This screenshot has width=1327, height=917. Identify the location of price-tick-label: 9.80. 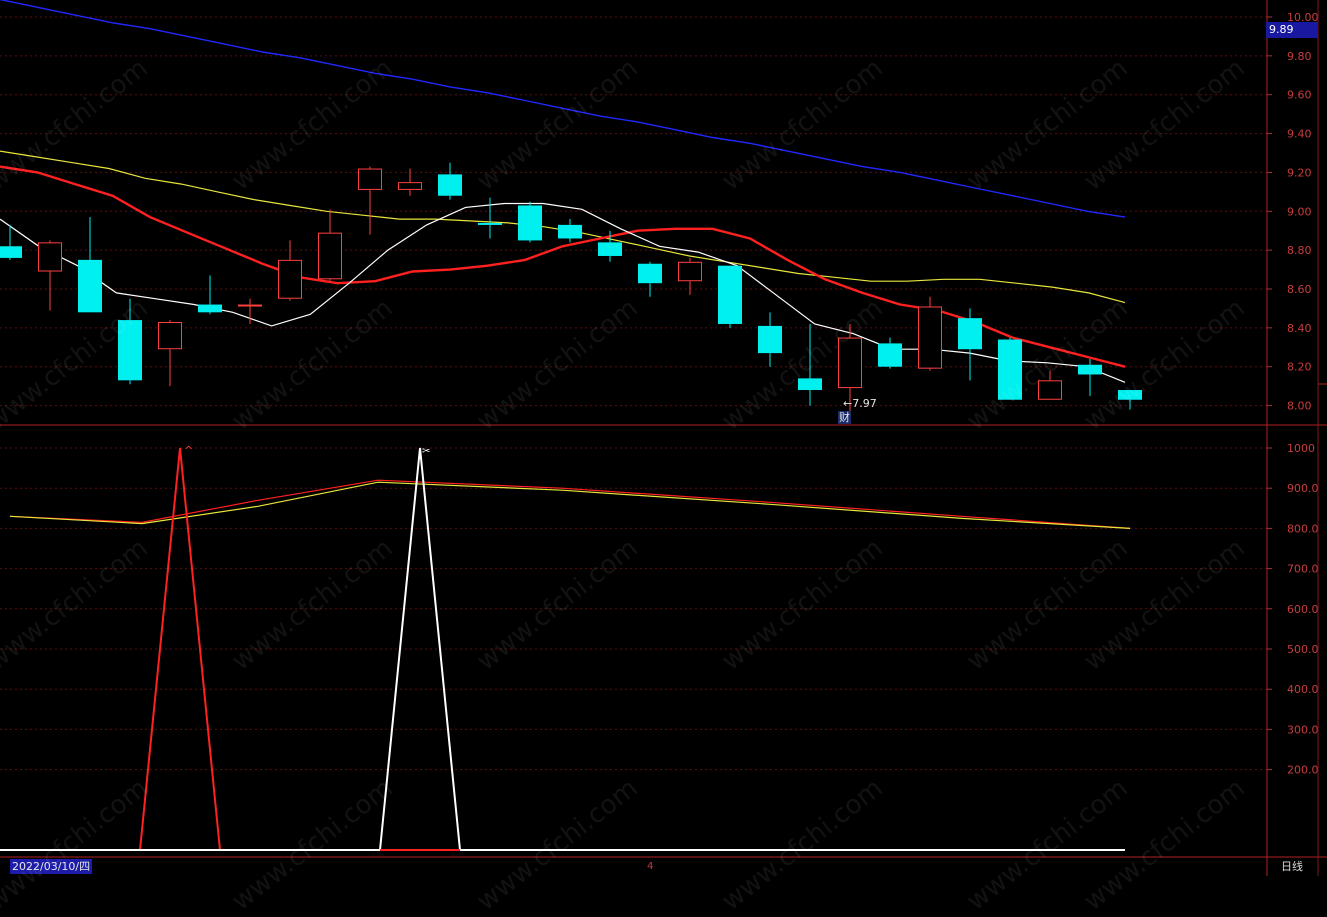
(1299, 56).